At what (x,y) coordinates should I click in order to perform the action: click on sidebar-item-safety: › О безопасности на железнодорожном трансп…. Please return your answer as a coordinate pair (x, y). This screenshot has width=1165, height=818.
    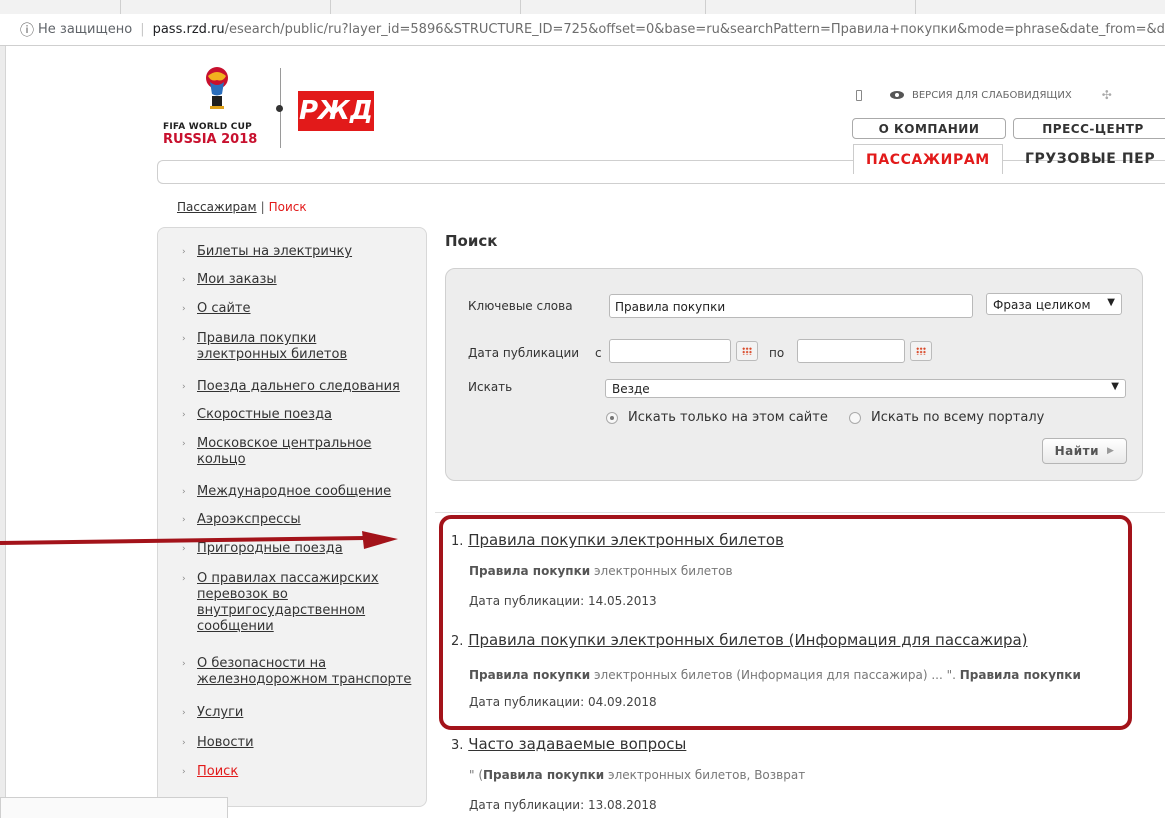
    Looking at the image, I should click on (296, 672).